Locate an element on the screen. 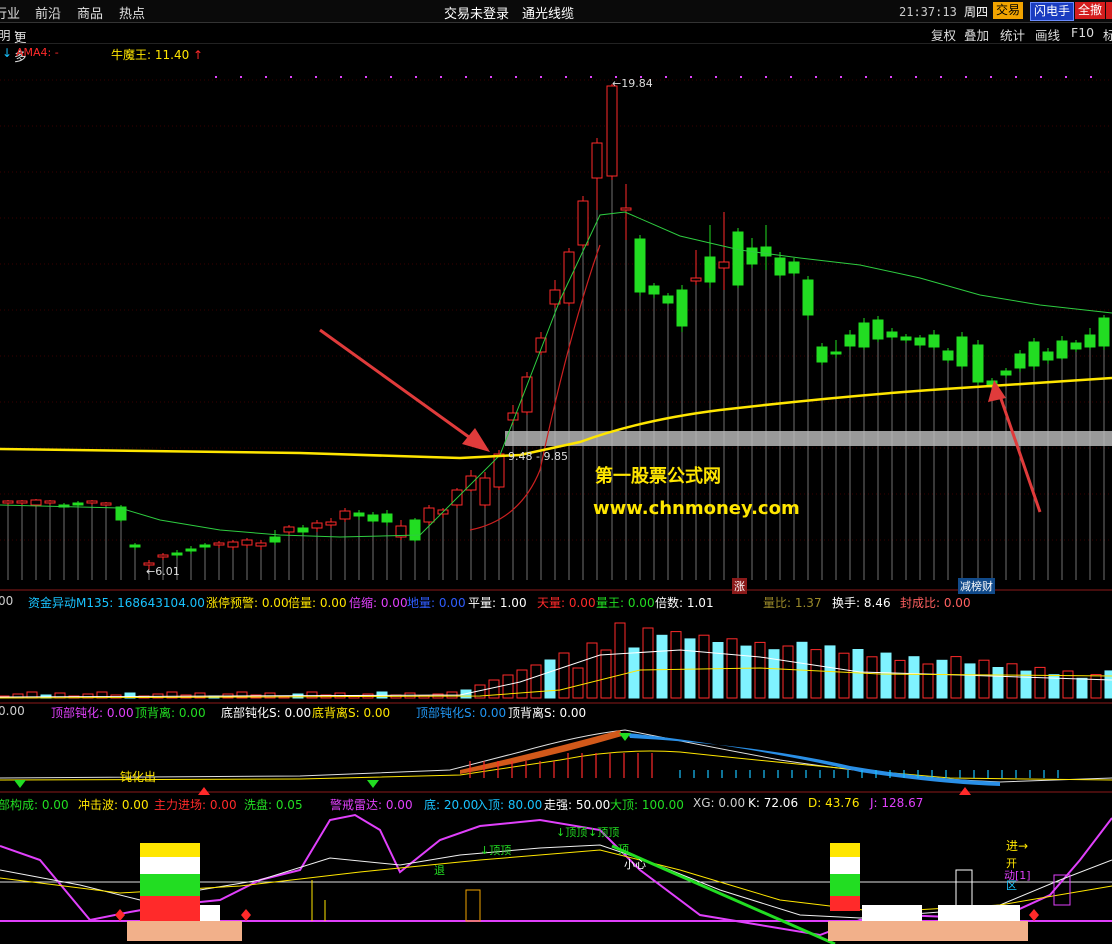 This screenshot has width=1112, height=944. kdj-item-2: 主力进场: 0.00 is located at coordinates (195, 805).